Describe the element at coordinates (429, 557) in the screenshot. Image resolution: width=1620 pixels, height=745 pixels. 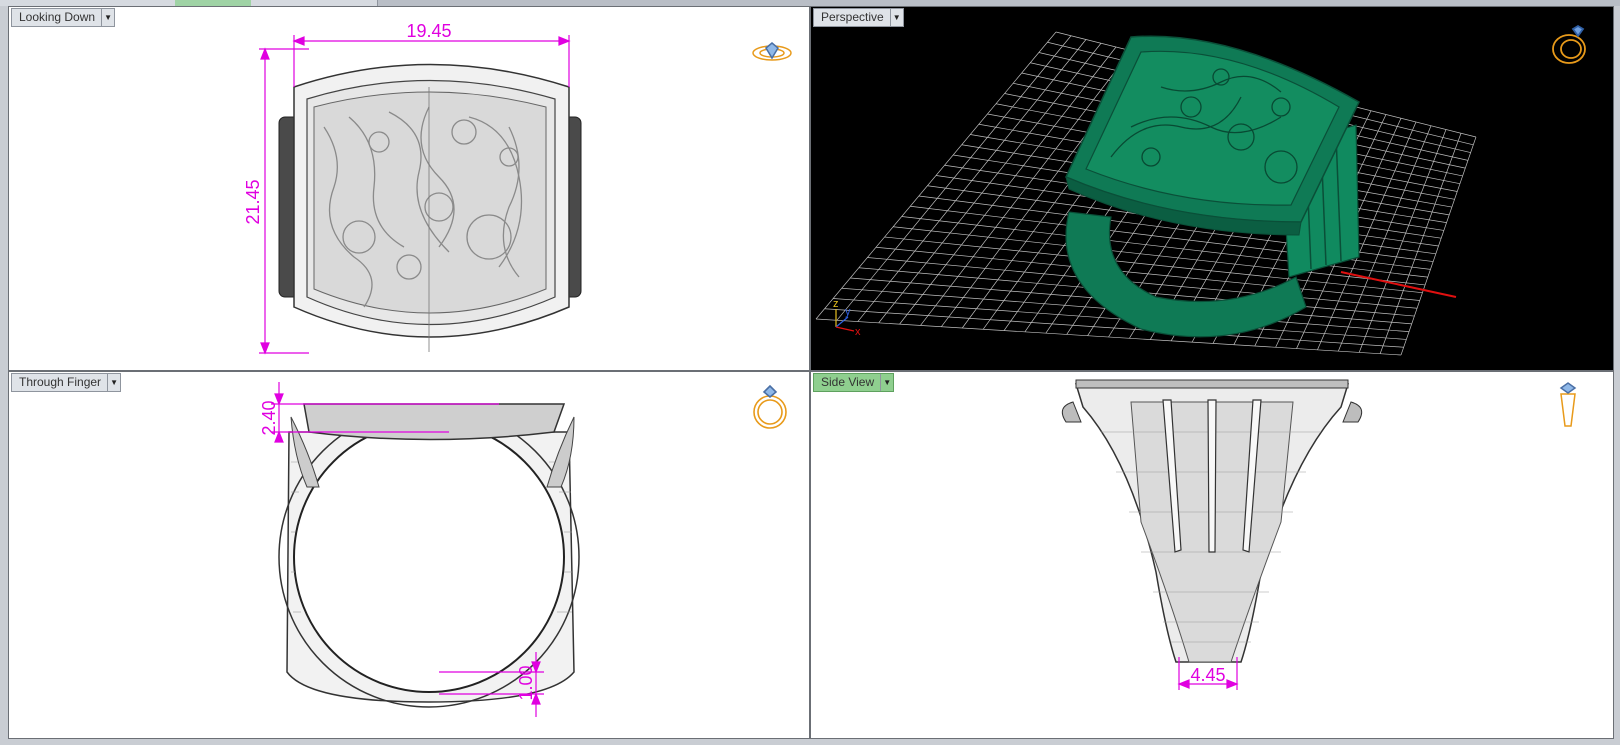
I see `finger-hole` at that location.